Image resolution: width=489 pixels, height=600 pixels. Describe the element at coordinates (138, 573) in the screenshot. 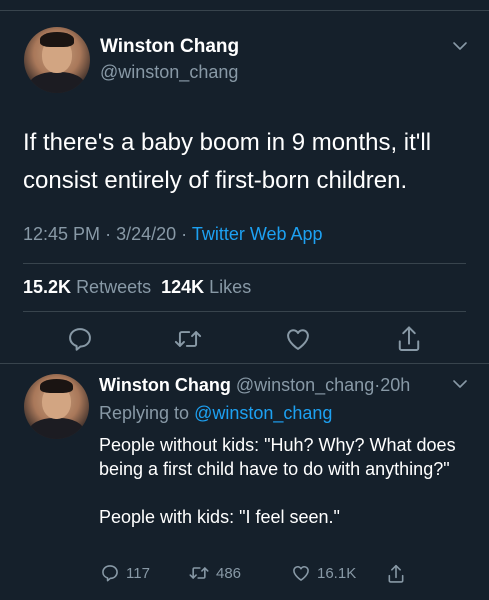

I see `reply-count: 117` at that location.